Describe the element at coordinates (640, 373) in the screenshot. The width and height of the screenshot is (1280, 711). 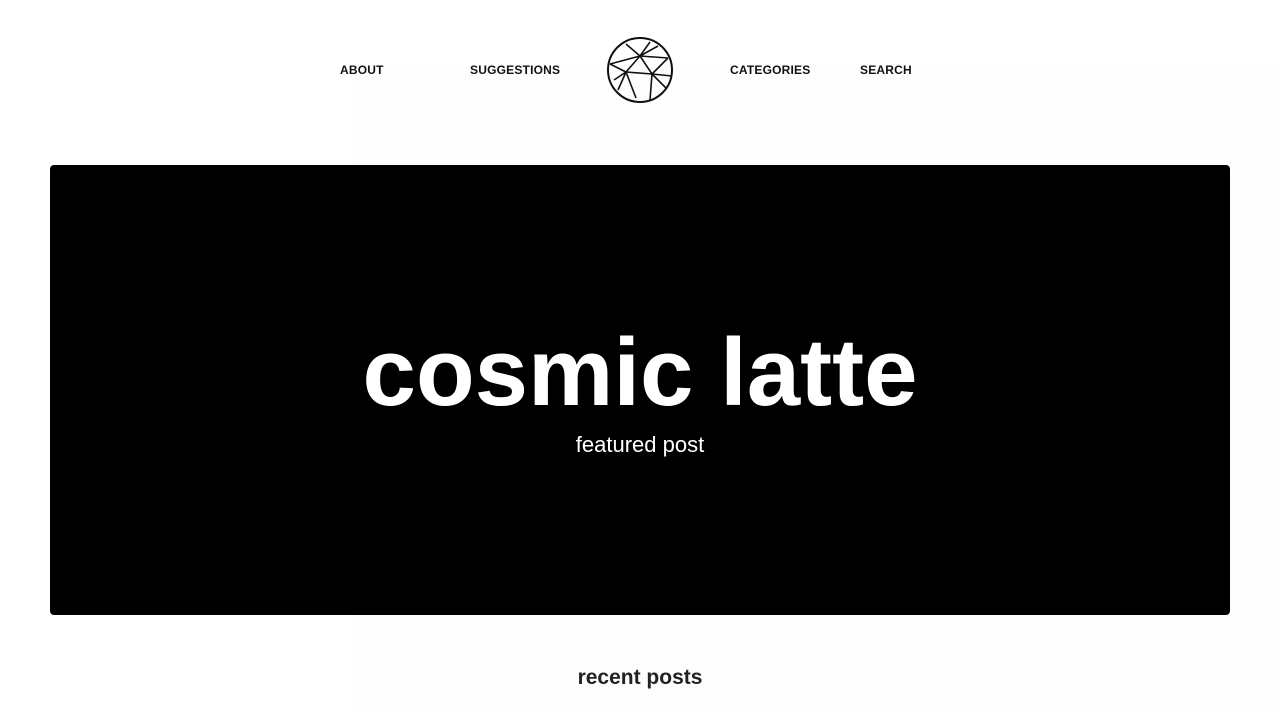
I see `featured-post-title: cosmic latte` at that location.